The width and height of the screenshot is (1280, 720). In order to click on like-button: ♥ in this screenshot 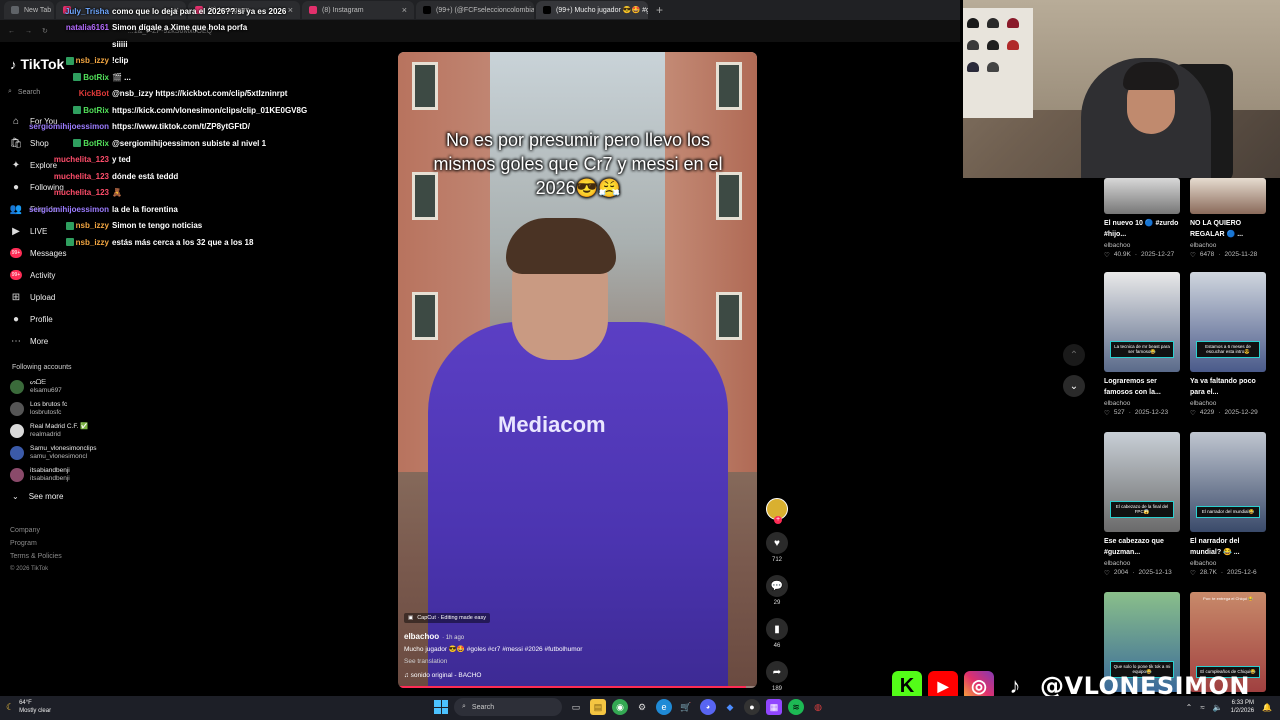, I will do `click(777, 543)`.